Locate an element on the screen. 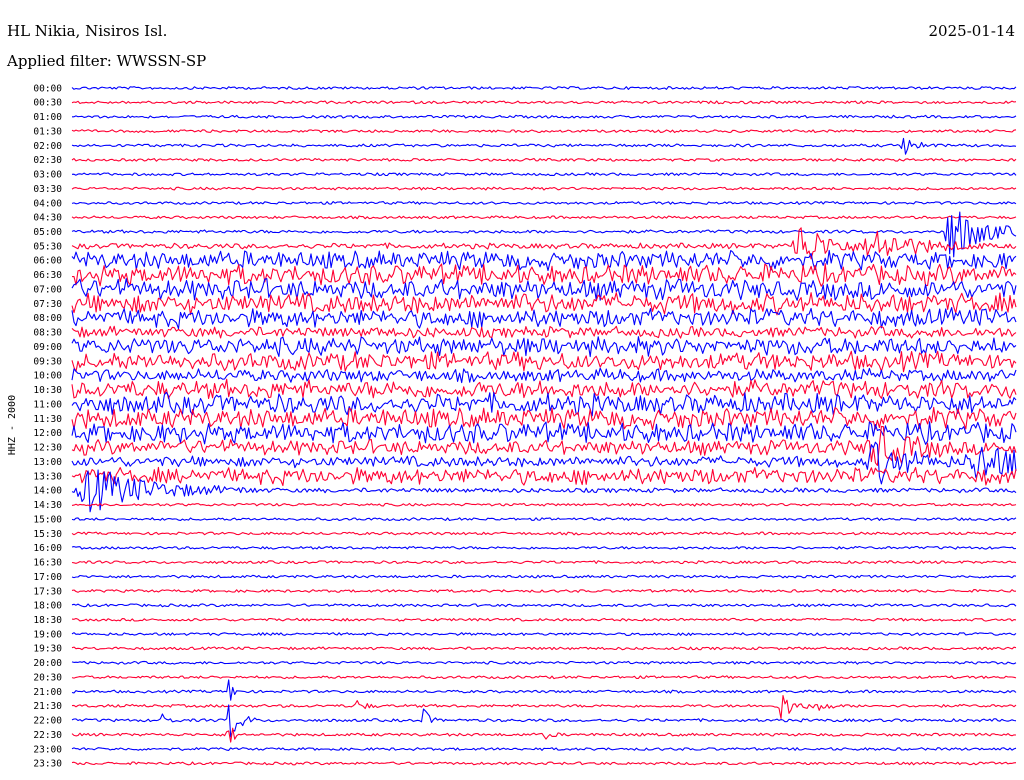 The height and width of the screenshot is (780, 1024). row-time-label: 21:00 is located at coordinates (47, 692).